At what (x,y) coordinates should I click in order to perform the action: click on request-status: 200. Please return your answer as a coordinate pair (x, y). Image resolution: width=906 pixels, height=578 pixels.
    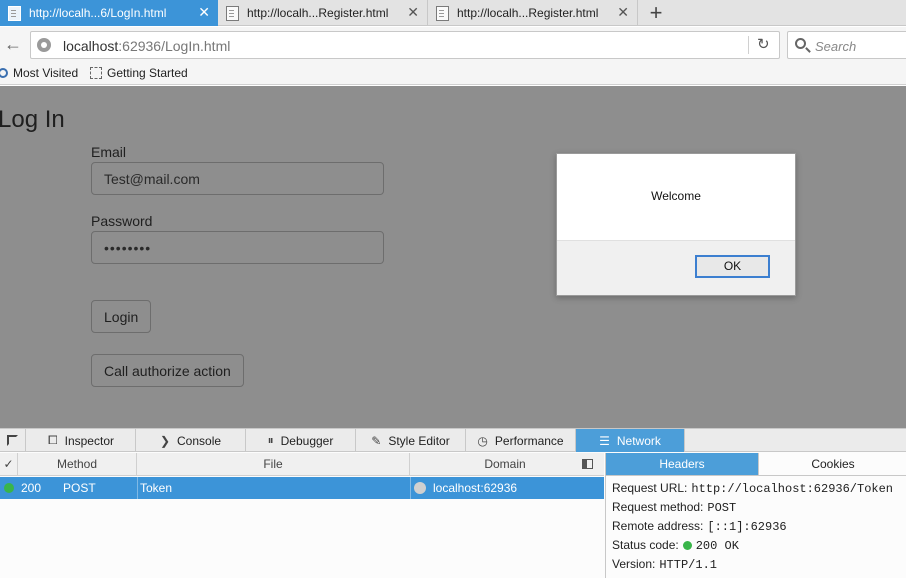
    Looking at the image, I should click on (31, 488).